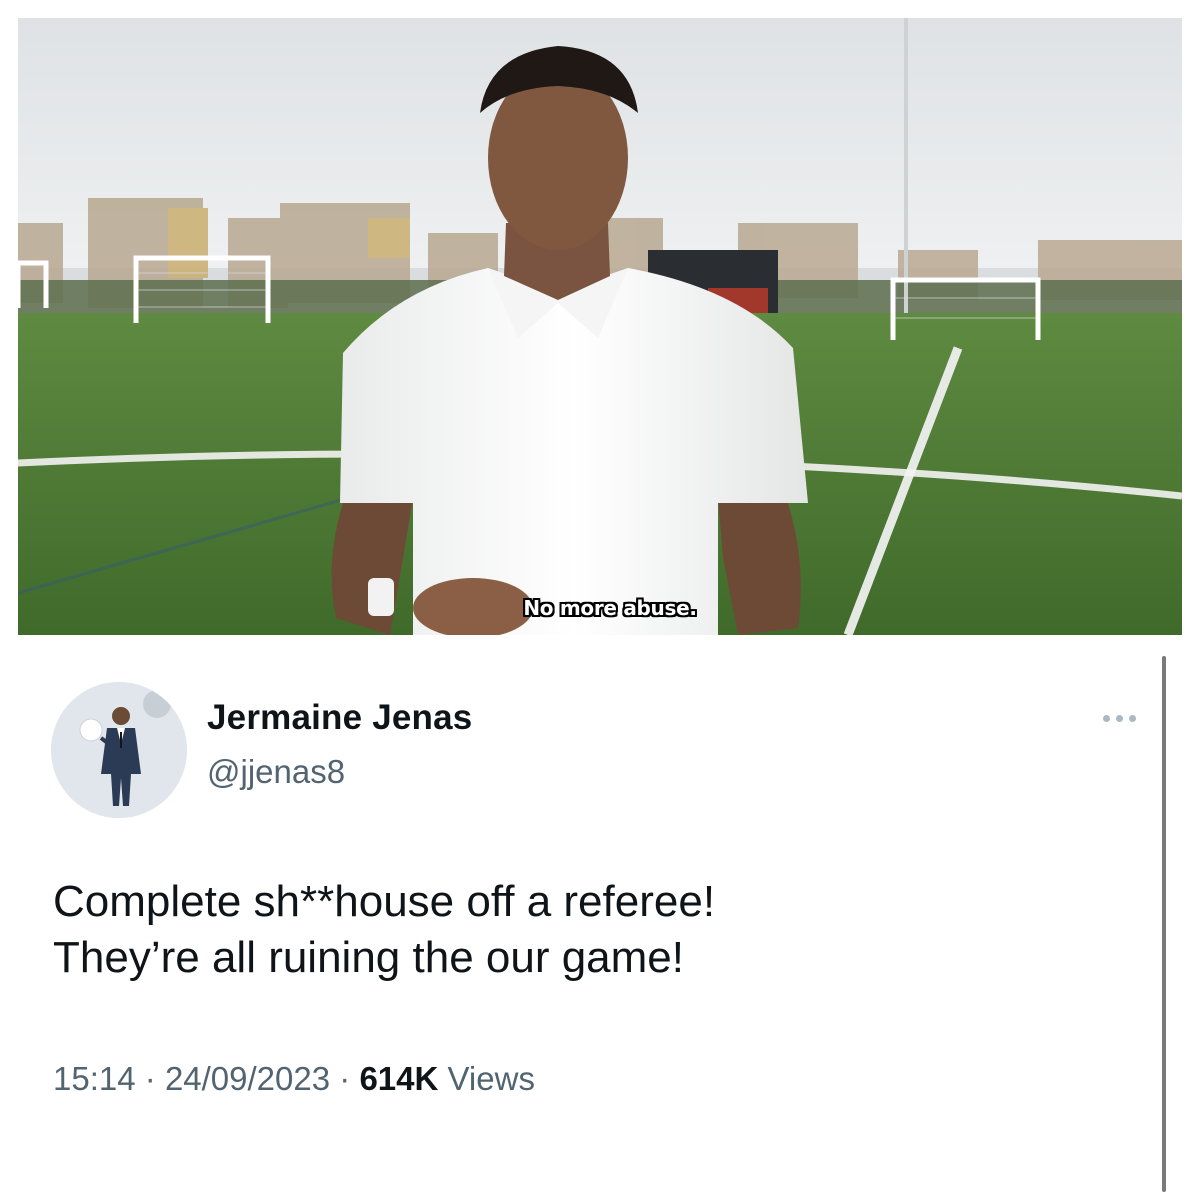 The height and width of the screenshot is (1200, 1200). I want to click on more-options-icon, so click(1119, 718).